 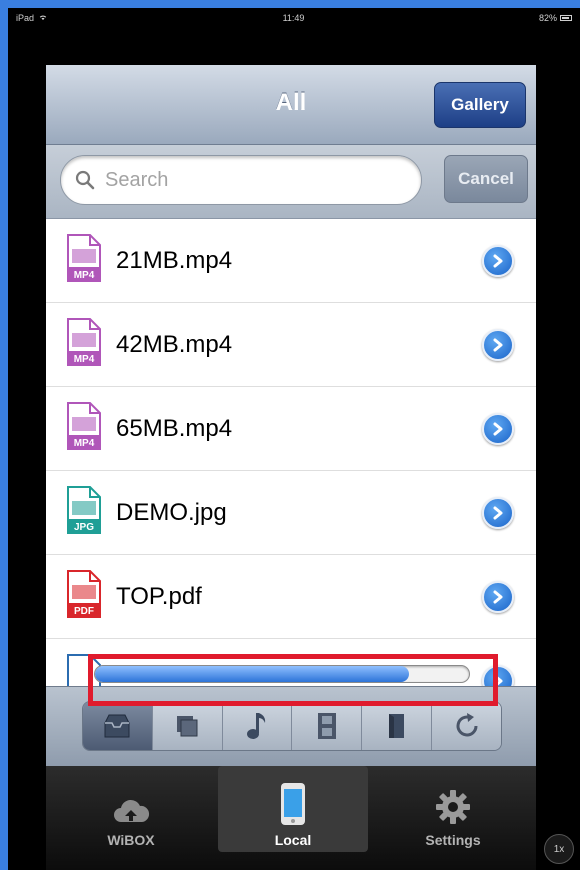 I want to click on transfer-progress-bar, so click(x=282, y=674).